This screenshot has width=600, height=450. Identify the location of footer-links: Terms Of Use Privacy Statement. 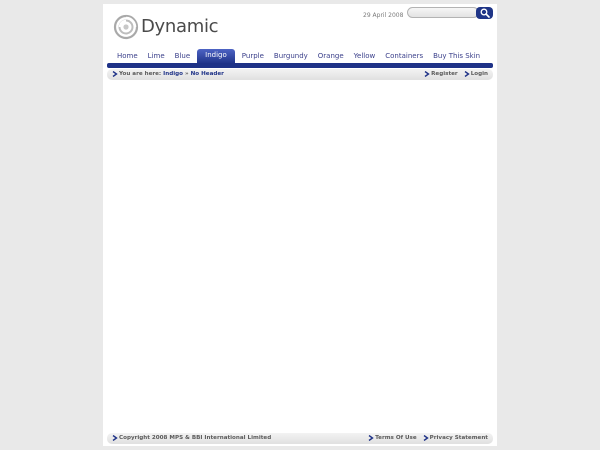
(428, 438).